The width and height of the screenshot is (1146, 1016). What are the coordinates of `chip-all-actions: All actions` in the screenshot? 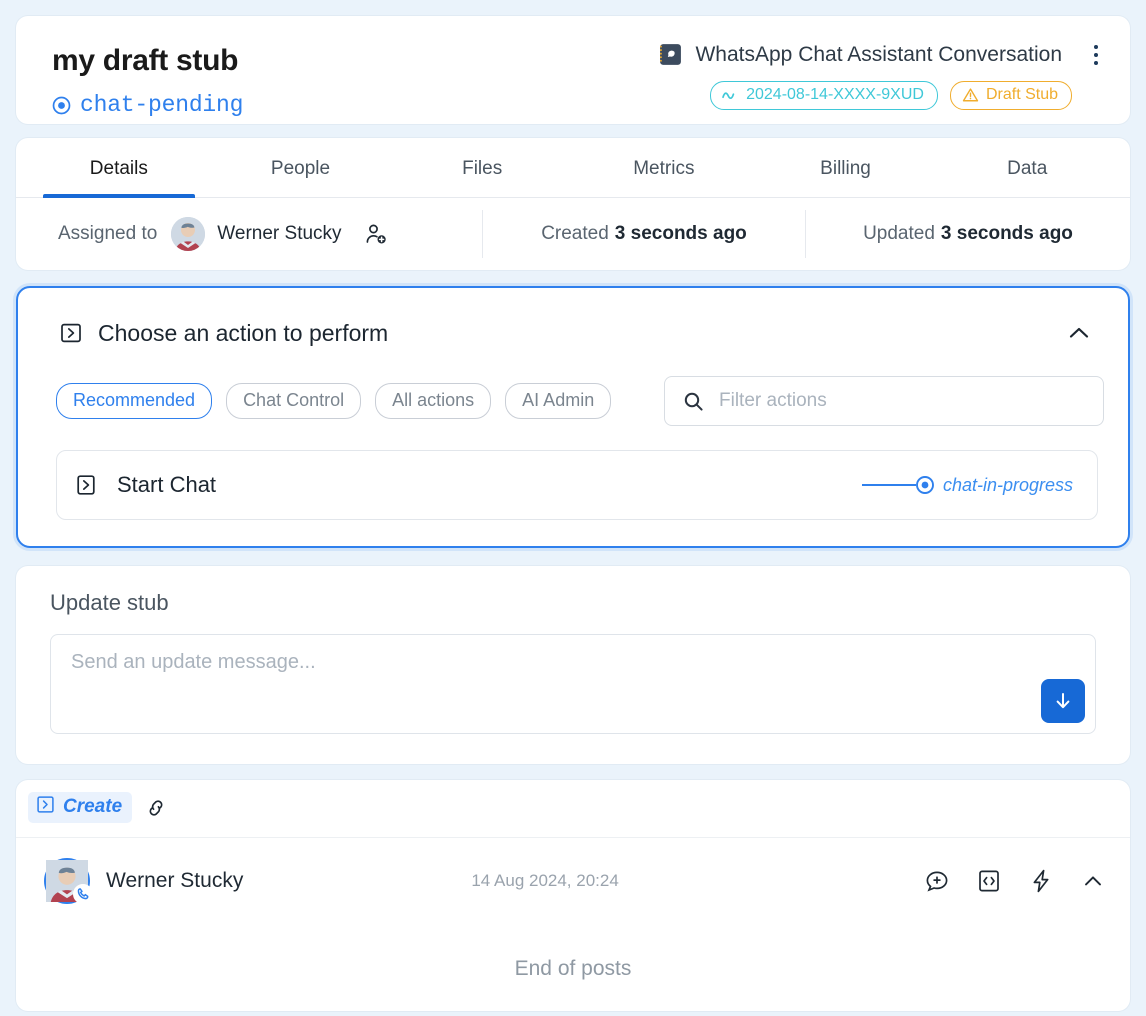 It's located at (433, 401).